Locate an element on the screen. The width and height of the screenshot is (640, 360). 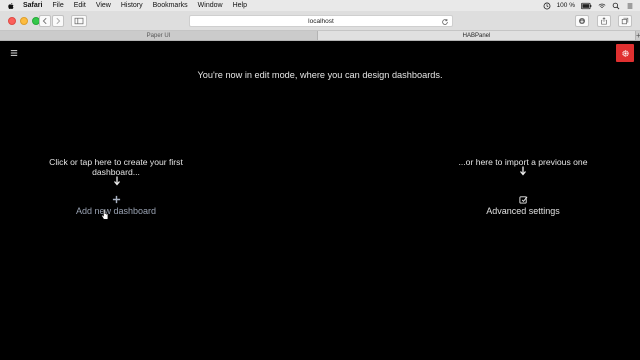
menu-app-name: Safari is located at coordinates (32, 5).